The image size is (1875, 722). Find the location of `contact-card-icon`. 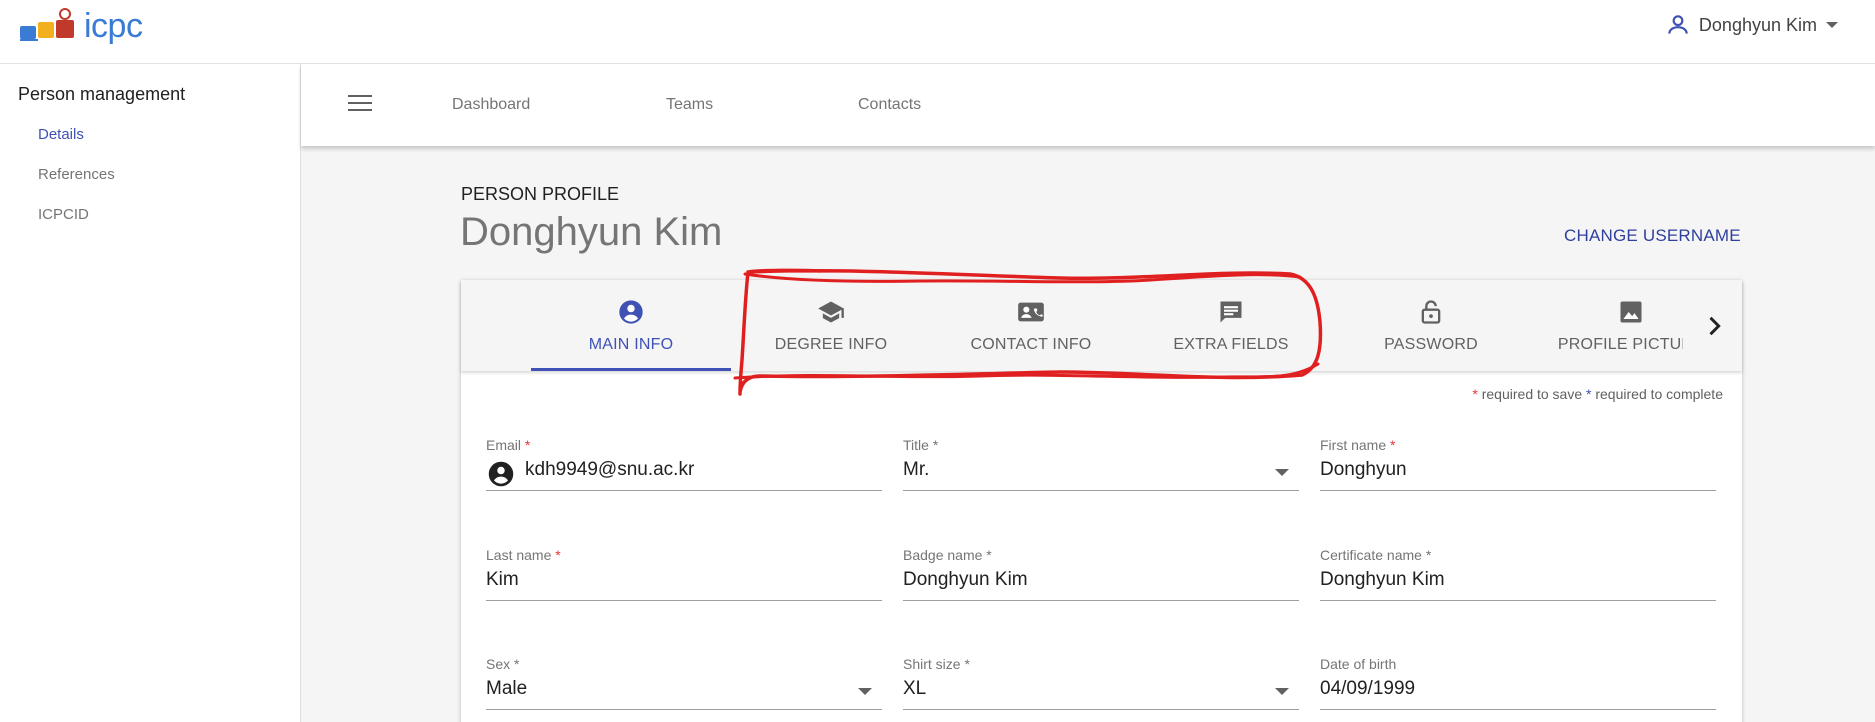

contact-card-icon is located at coordinates (1031, 312).